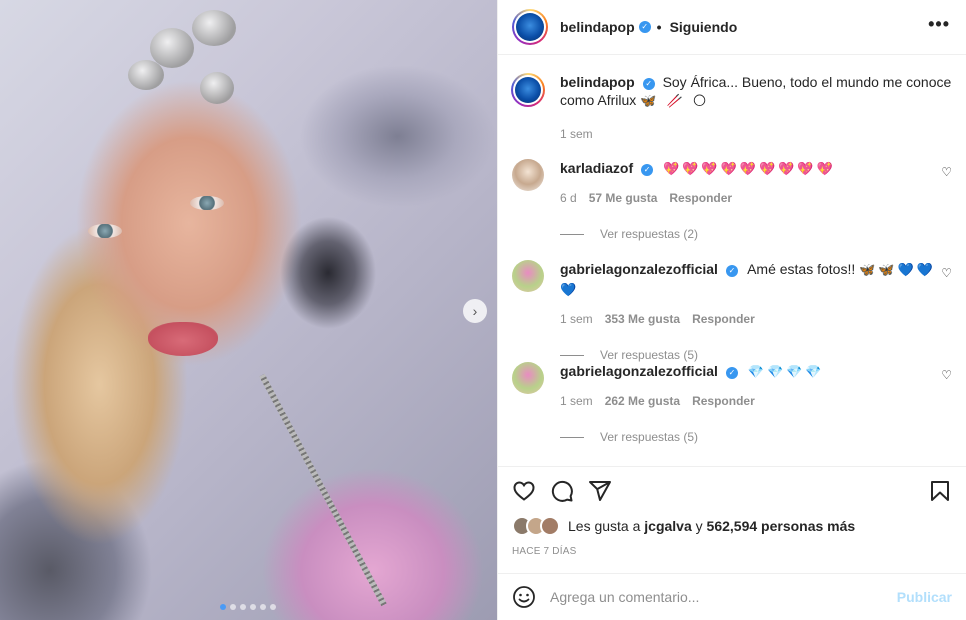 The height and width of the screenshot is (620, 966). I want to click on chevron-right-icon: ›, so click(475, 311).